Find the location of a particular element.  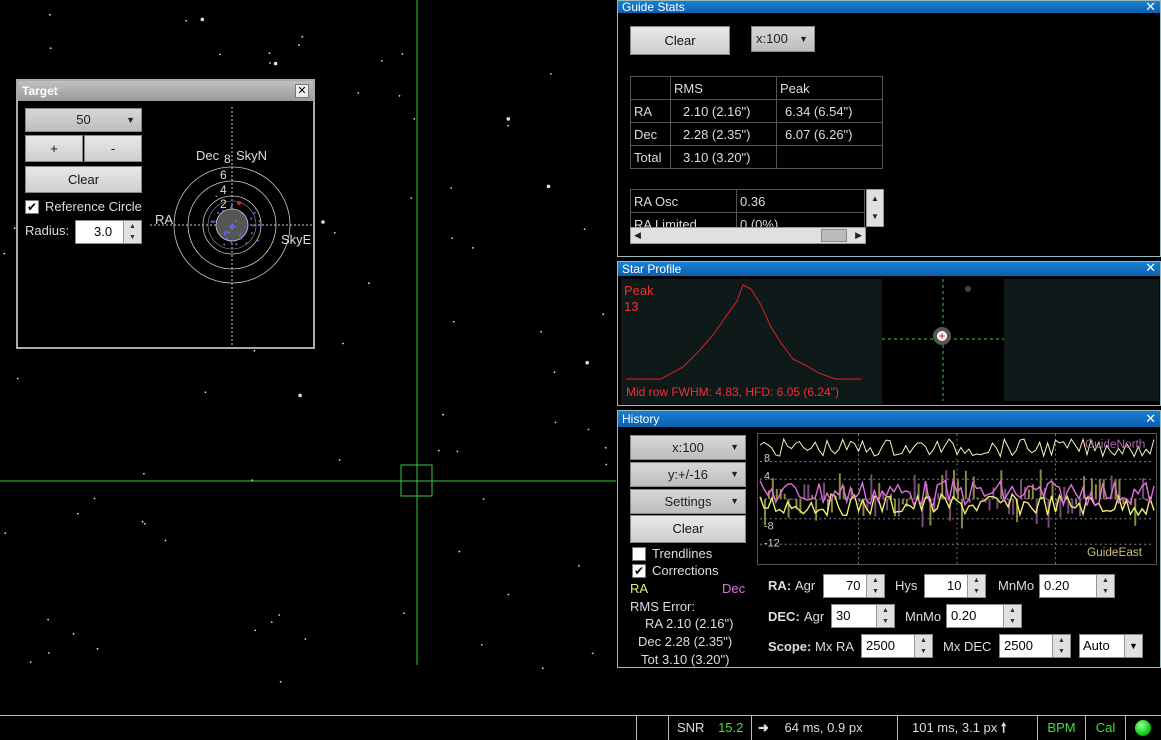

y-tick-4: 4 is located at coordinates (767, 476).